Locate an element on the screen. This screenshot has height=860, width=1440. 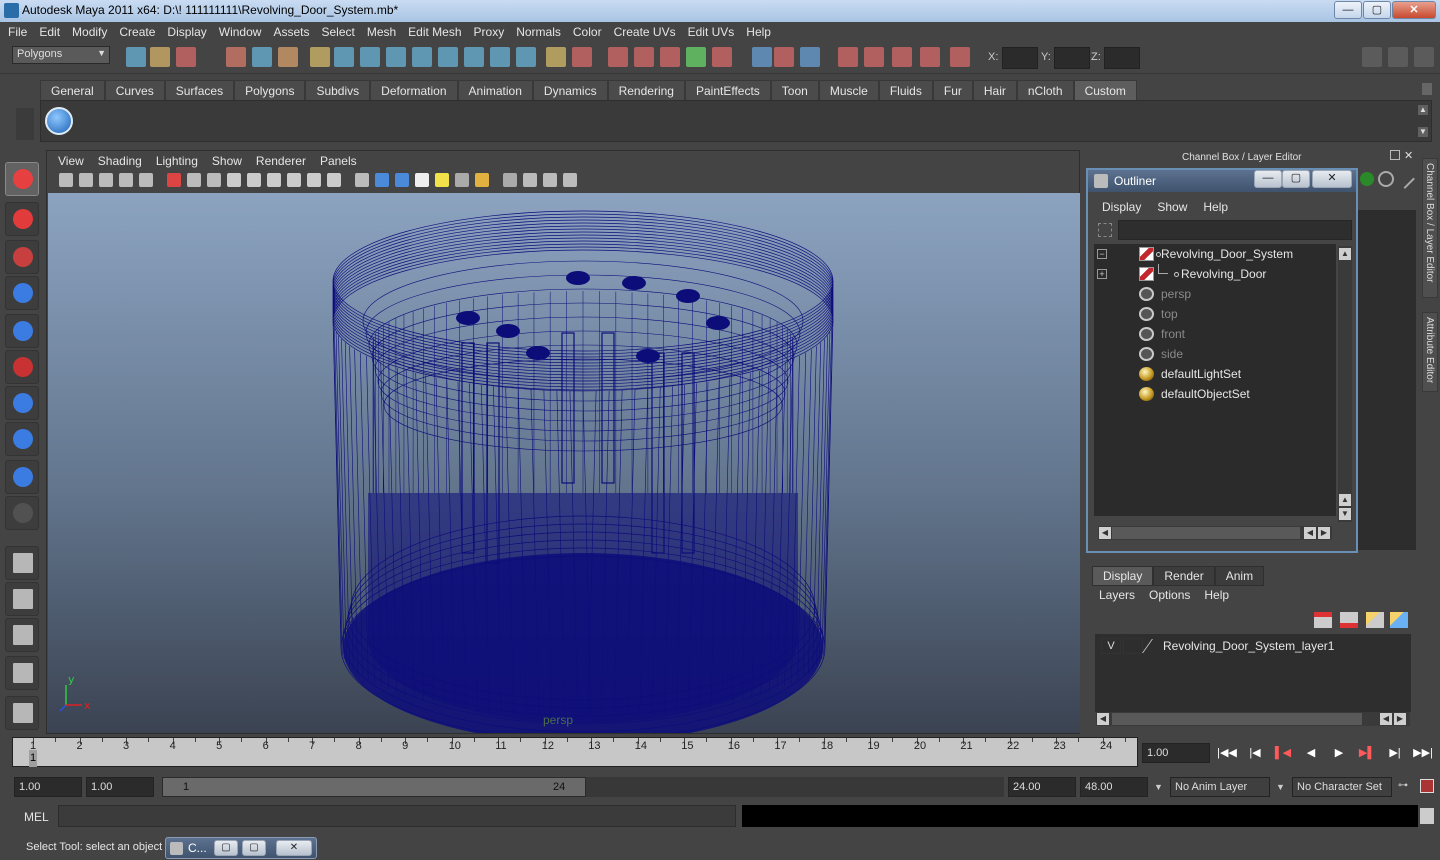
menu-modify: Modify is located at coordinates (89, 32).